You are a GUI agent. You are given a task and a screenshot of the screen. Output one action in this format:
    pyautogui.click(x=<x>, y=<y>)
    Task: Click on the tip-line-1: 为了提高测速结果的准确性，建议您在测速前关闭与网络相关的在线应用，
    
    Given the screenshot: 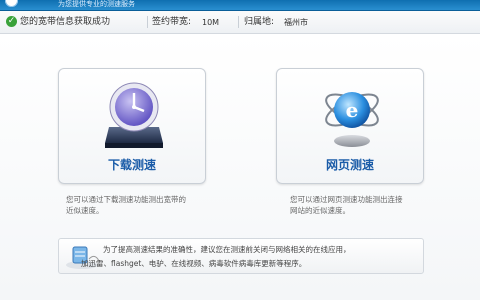 What is the action you would take?
    pyautogui.click(x=227, y=249)
    